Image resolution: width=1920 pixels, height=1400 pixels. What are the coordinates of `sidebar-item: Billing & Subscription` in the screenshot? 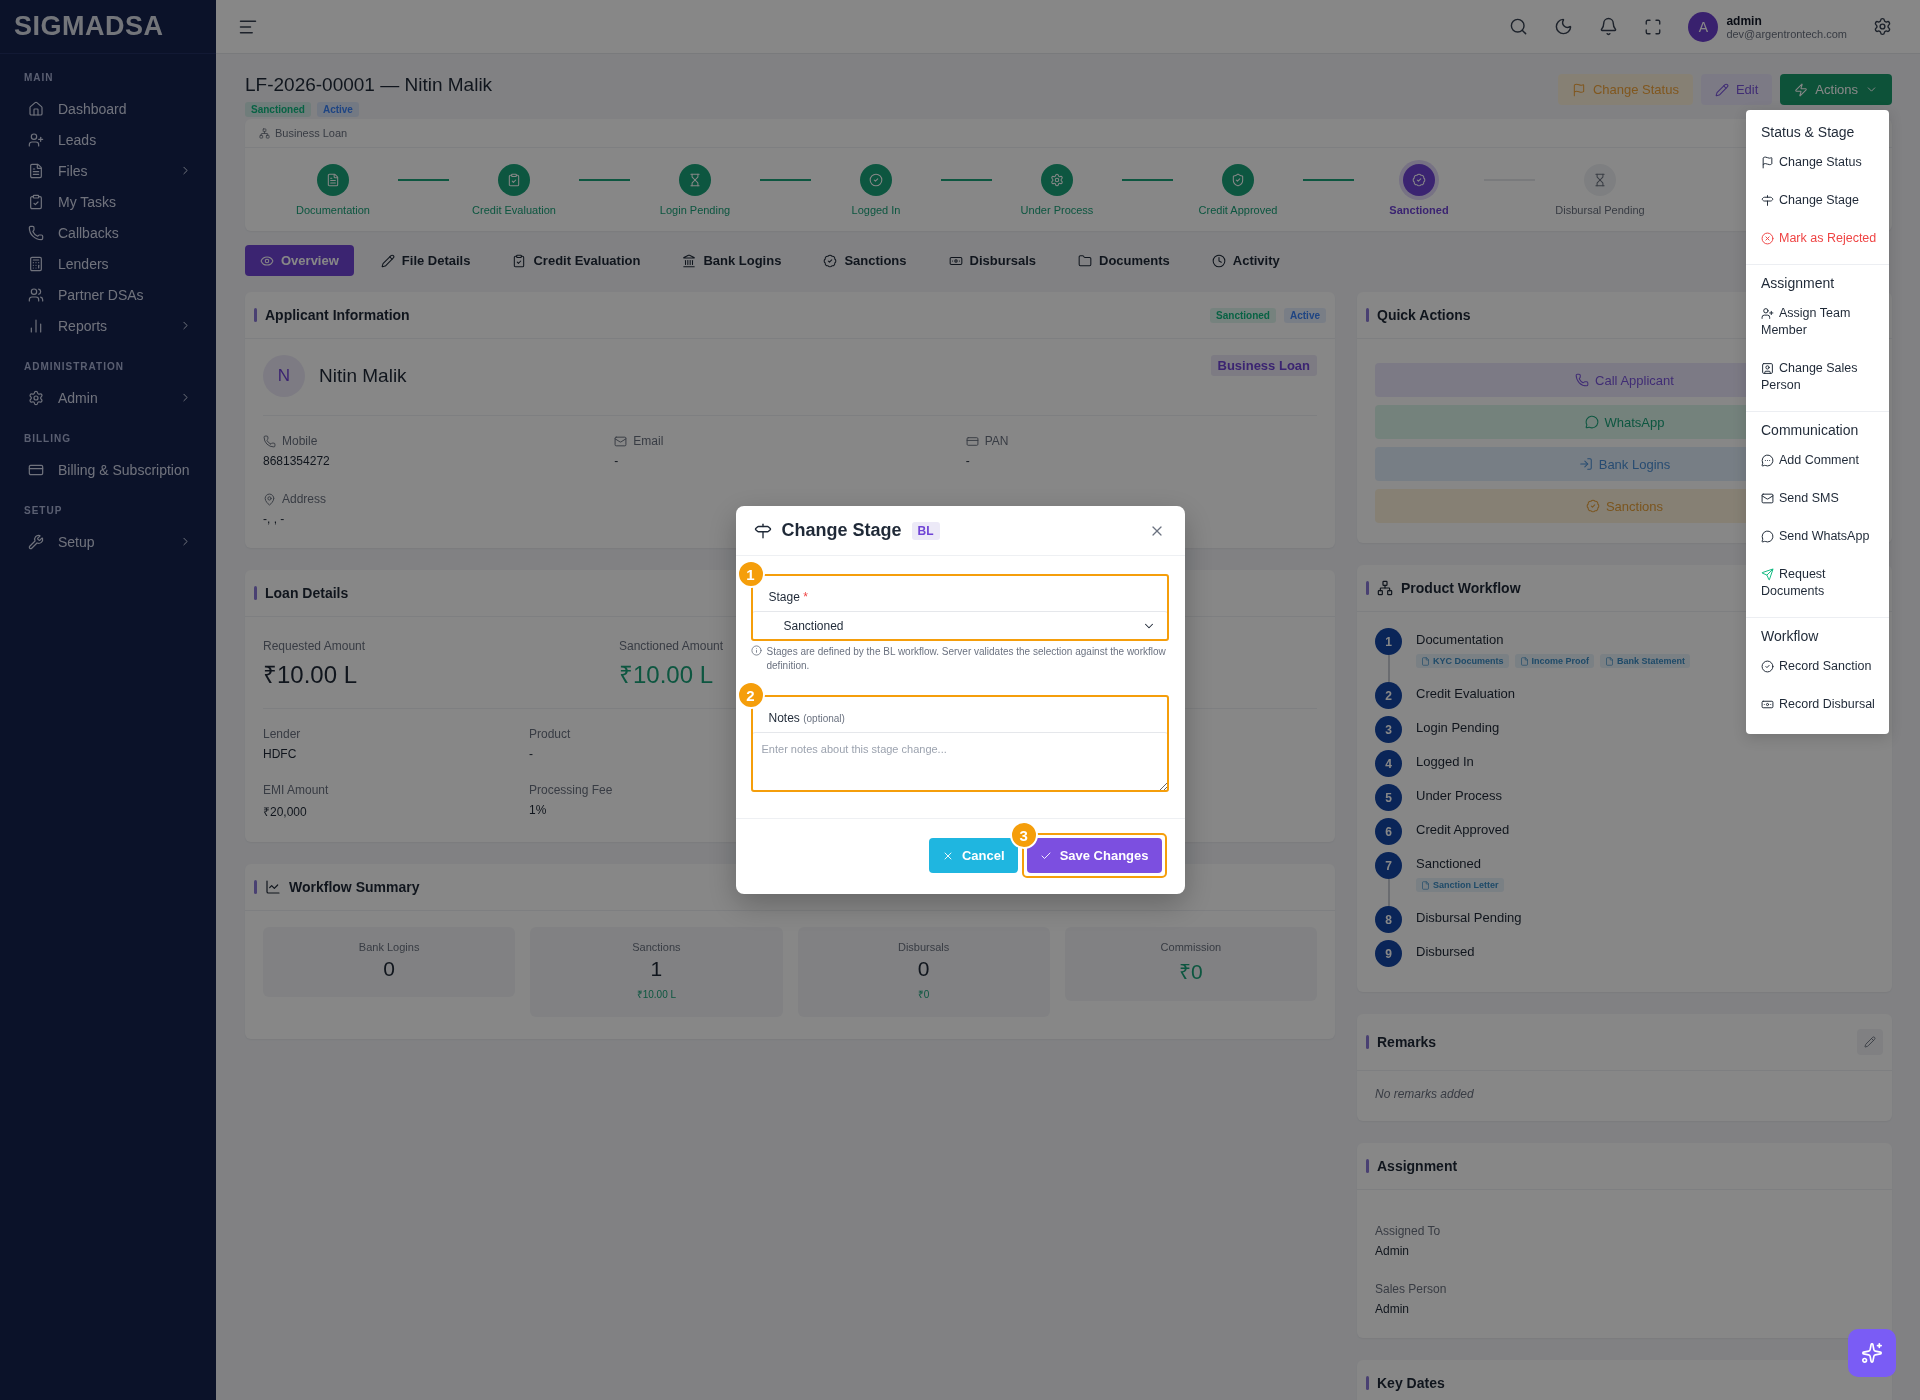 It's located at (108, 469).